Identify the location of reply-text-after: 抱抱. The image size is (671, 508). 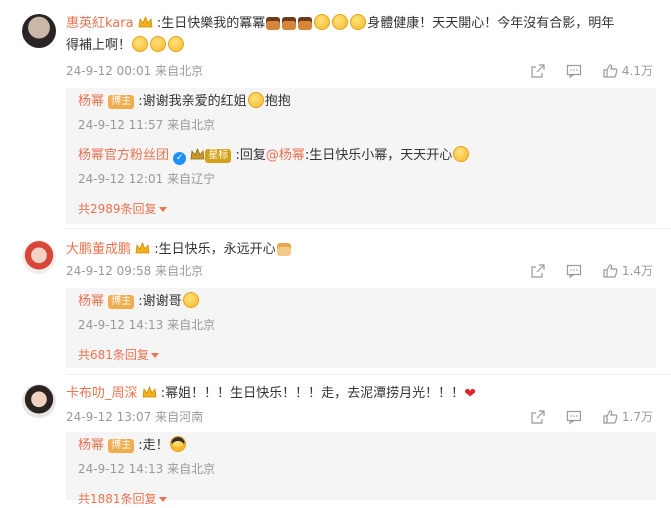
(277, 101).